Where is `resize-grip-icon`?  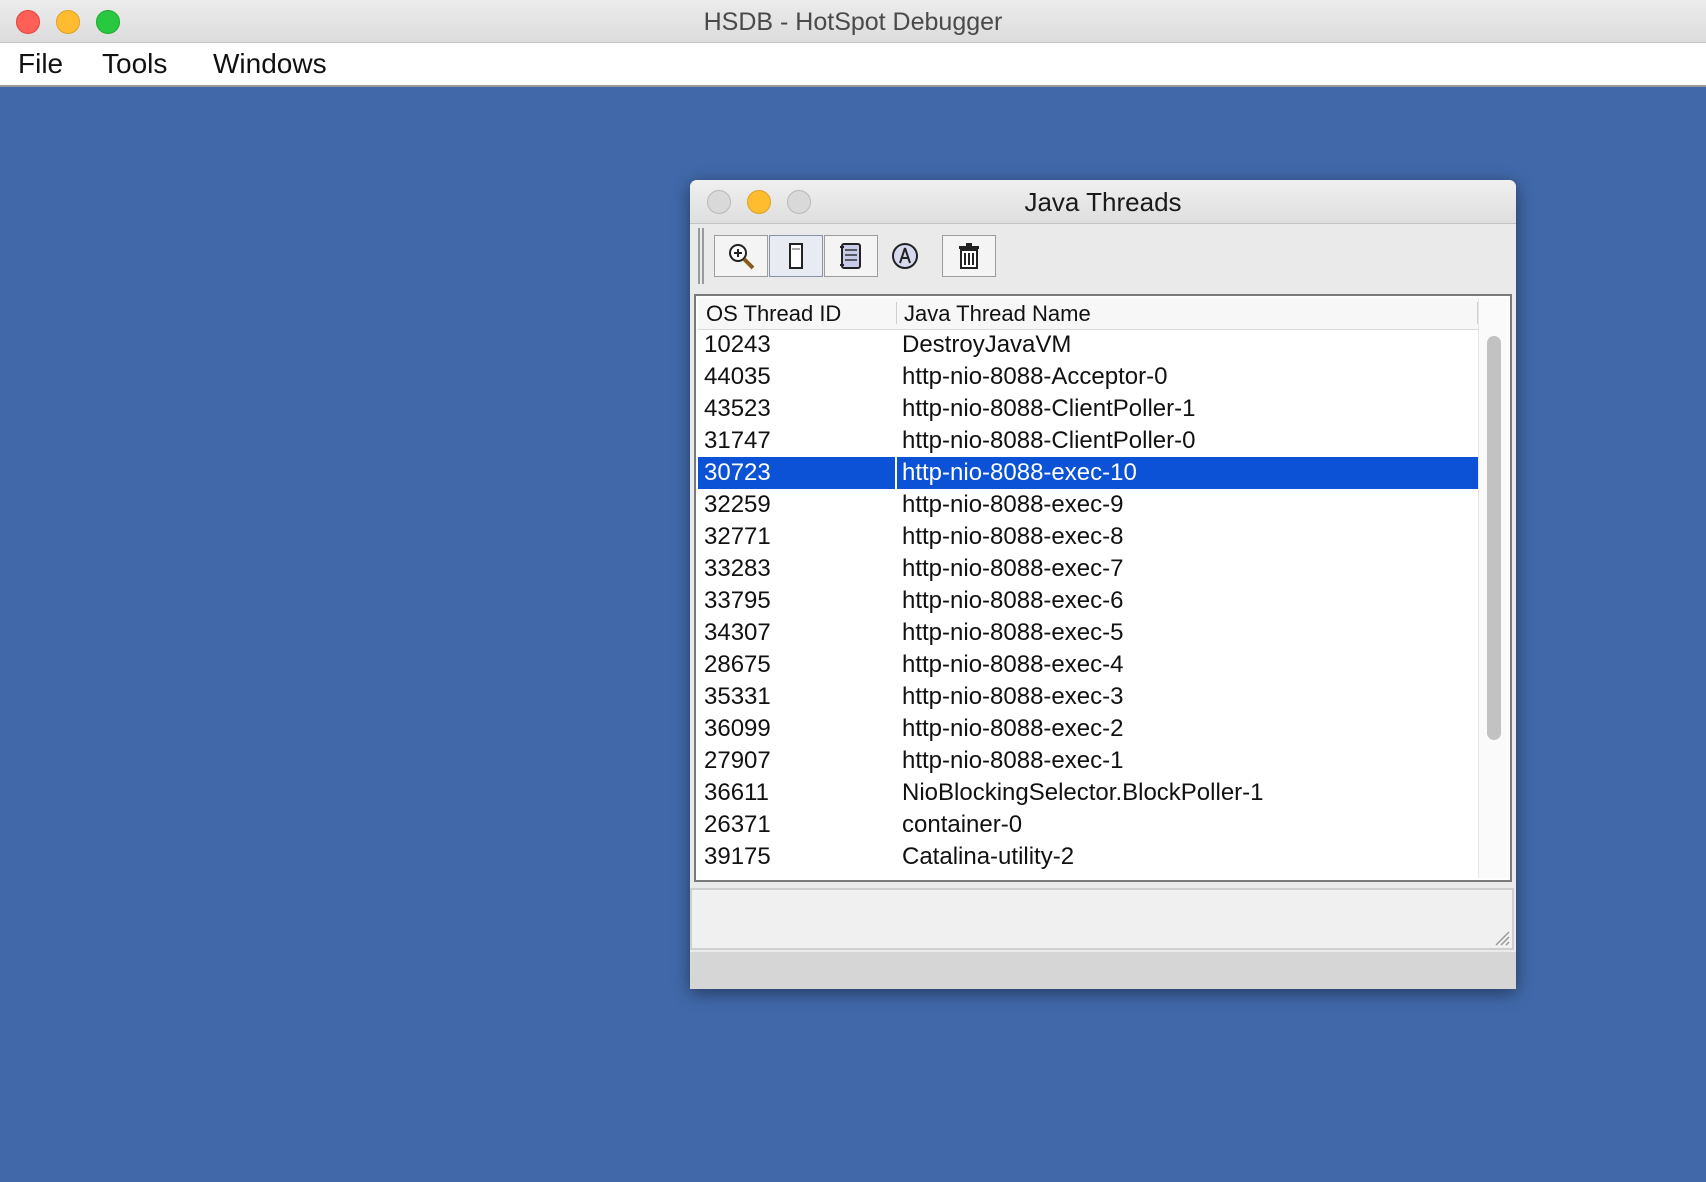
resize-grip-icon is located at coordinates (1501, 937).